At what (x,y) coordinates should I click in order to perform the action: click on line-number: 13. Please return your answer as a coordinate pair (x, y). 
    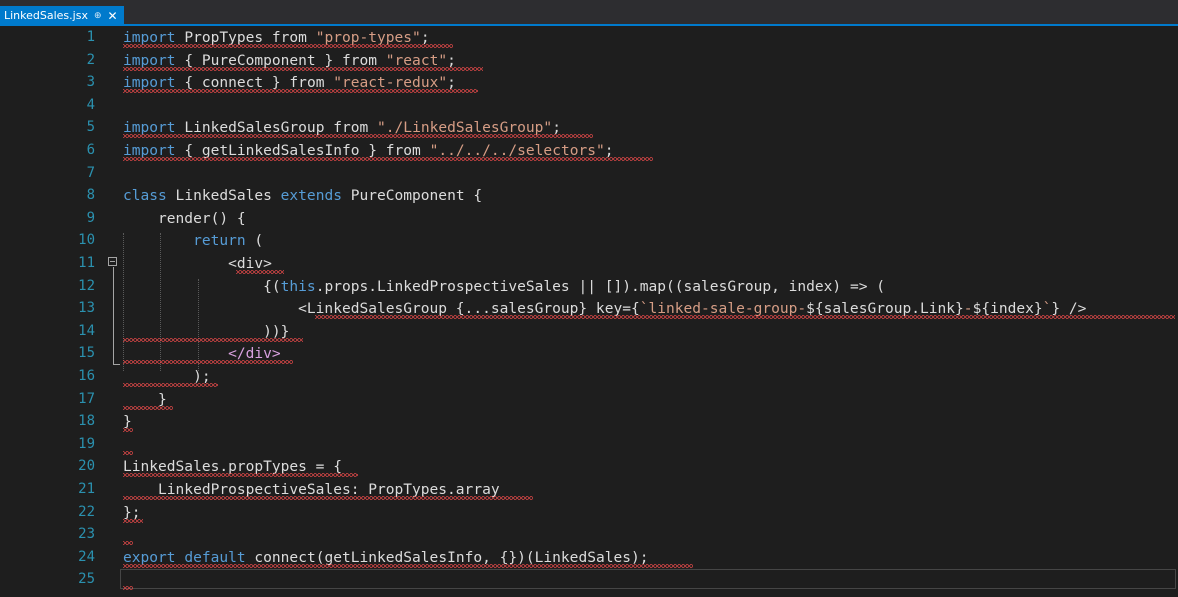
    Looking at the image, I should click on (86, 308).